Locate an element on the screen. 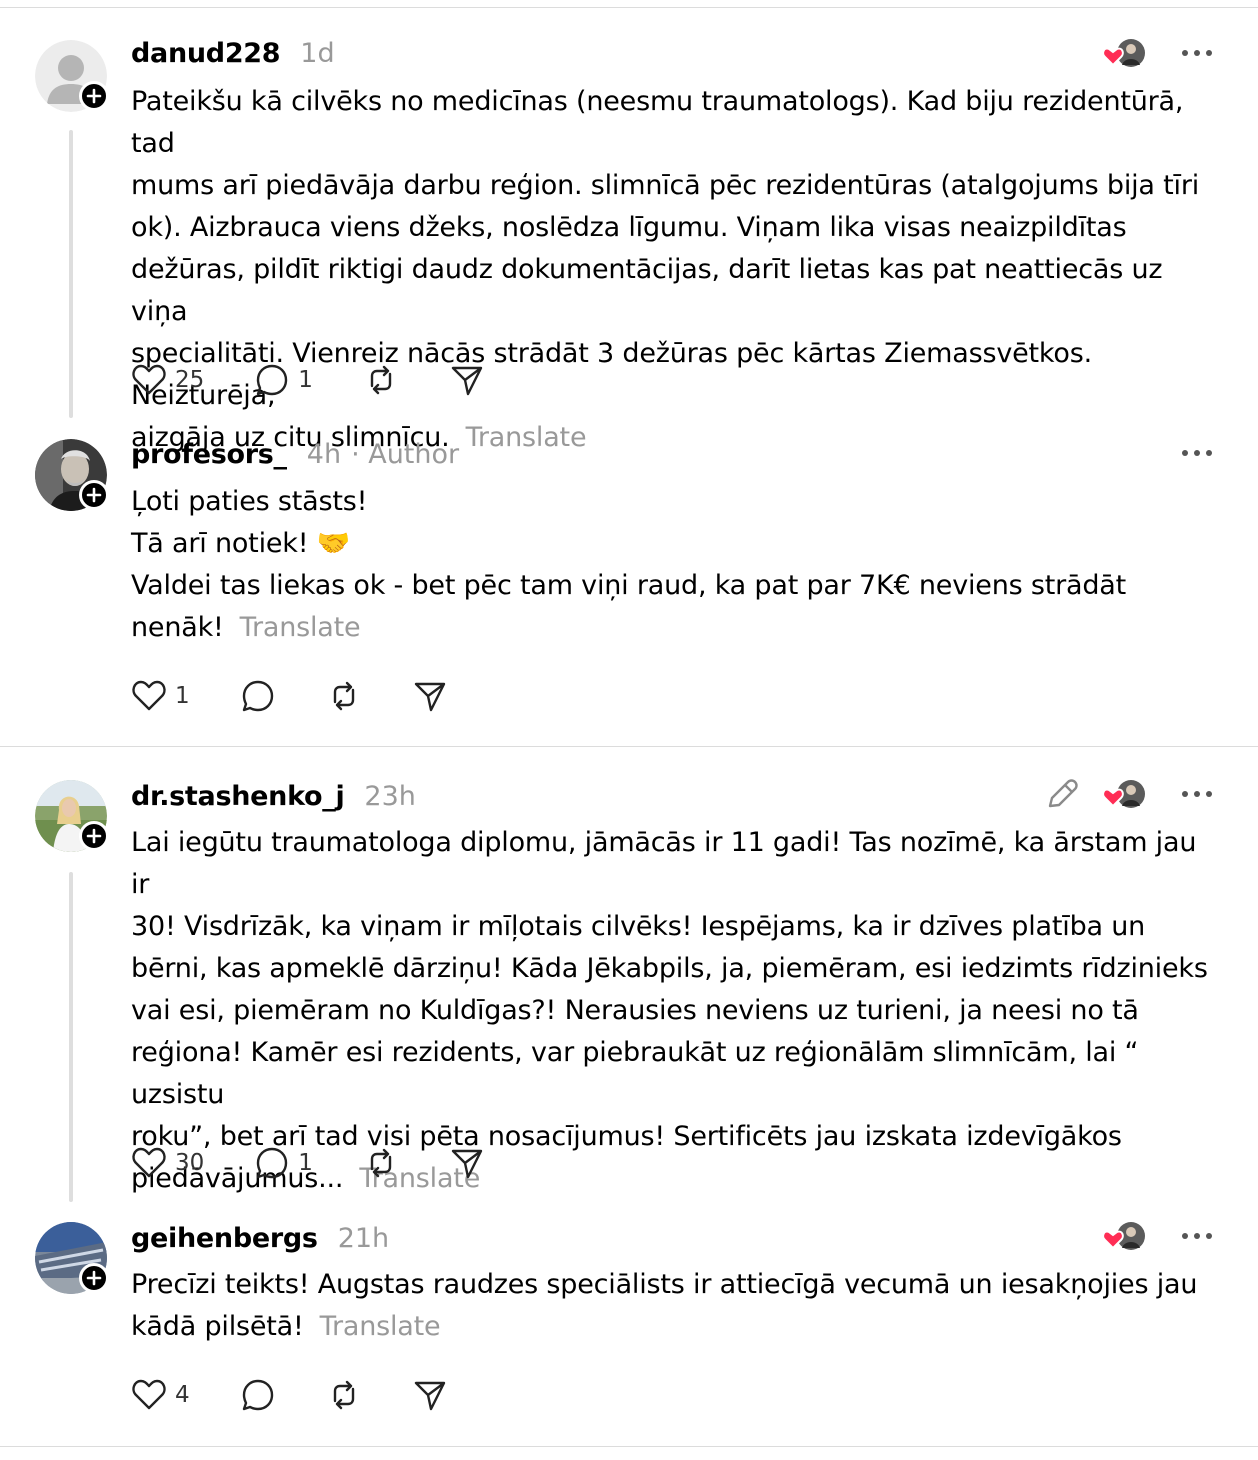  text-line: nenāk! is located at coordinates (177, 627).